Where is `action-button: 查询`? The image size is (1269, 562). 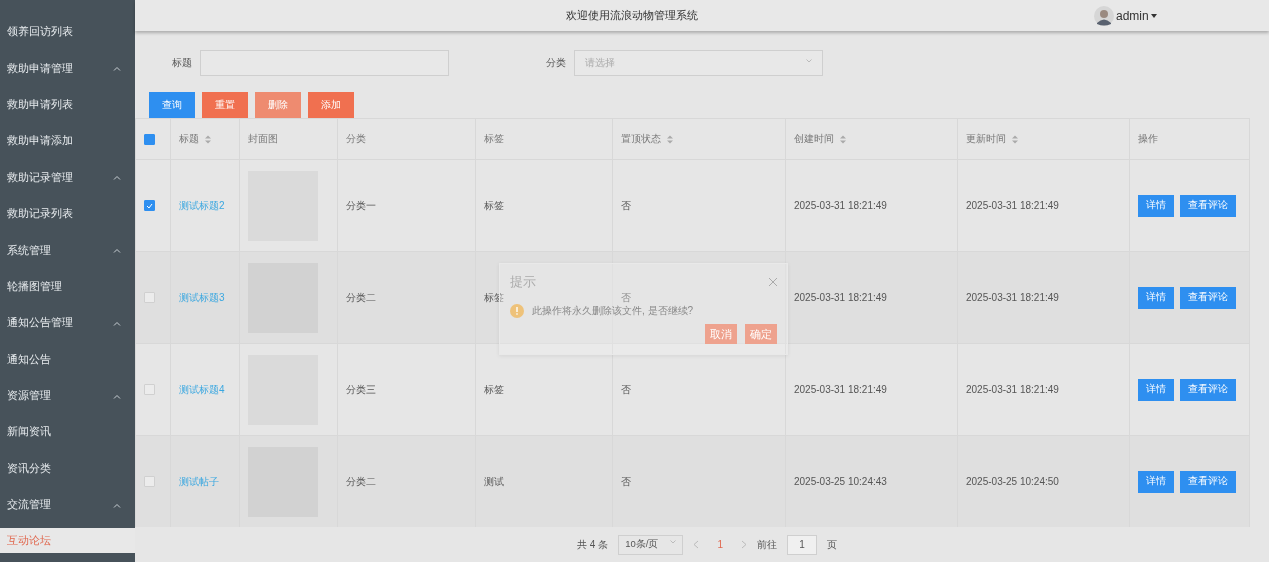 action-button: 查询 is located at coordinates (172, 105).